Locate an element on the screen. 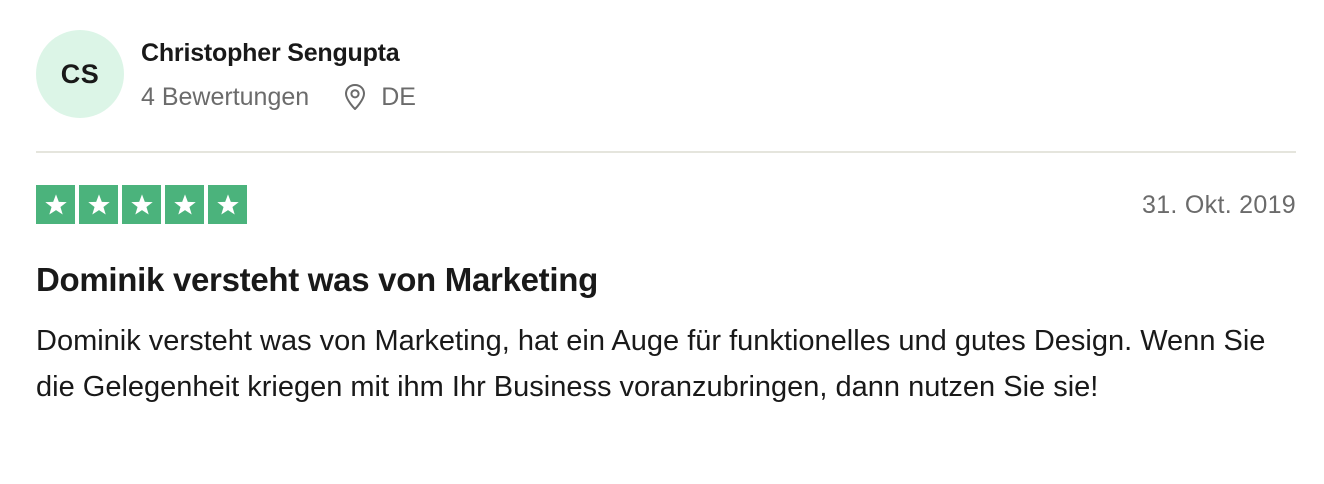  star-rating is located at coordinates (141, 204).